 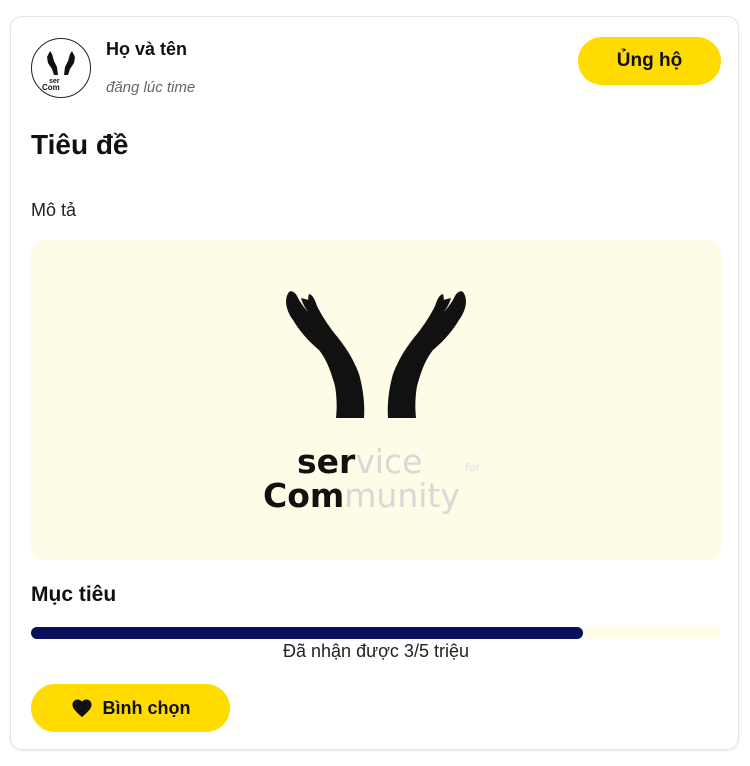 I want to click on avatar: ser Com, so click(x=61, y=68).